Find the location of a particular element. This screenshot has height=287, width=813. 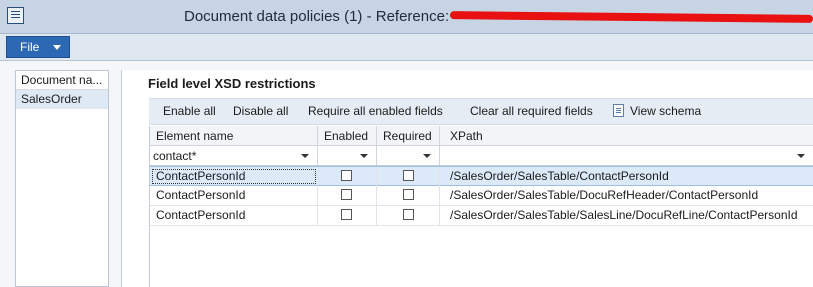

document-list-item: SalesOrder is located at coordinates (62, 99).